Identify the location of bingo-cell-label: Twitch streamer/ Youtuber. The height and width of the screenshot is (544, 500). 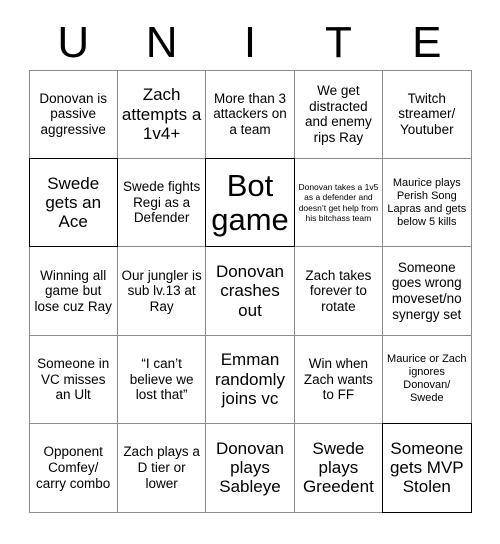
(427, 114).